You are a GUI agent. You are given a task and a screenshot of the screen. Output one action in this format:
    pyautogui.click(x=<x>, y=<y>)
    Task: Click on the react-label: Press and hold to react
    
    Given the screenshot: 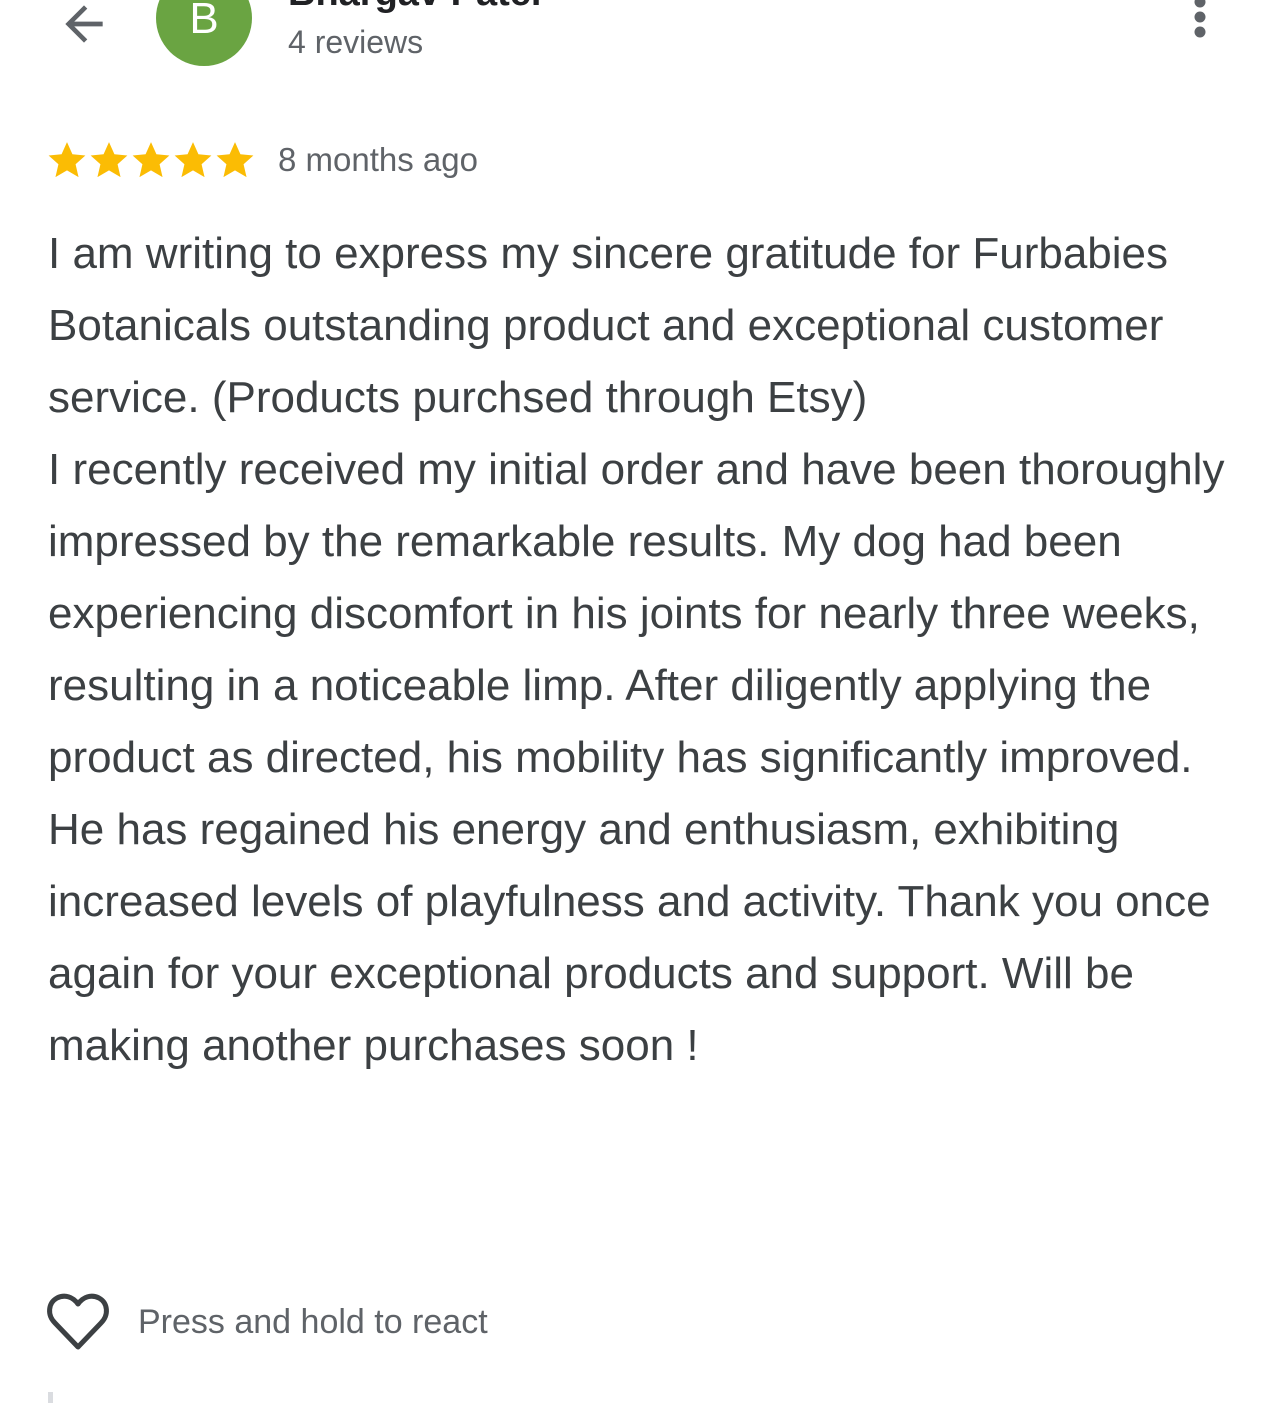 What is the action you would take?
    pyautogui.click(x=313, y=1321)
    